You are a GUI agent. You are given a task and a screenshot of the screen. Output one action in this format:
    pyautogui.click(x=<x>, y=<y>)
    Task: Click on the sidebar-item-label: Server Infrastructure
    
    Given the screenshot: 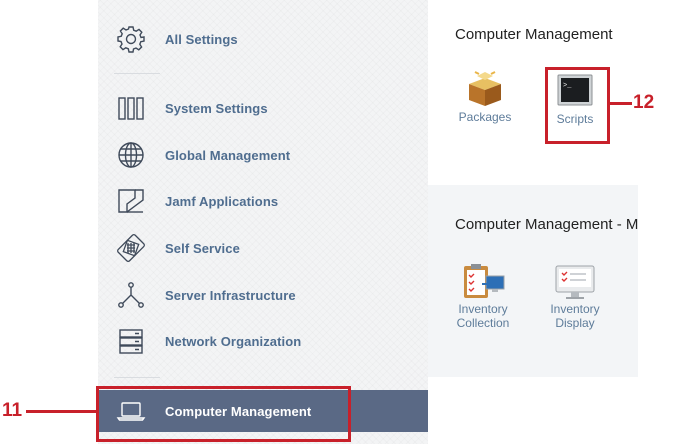 What is the action you would take?
    pyautogui.click(x=230, y=295)
    